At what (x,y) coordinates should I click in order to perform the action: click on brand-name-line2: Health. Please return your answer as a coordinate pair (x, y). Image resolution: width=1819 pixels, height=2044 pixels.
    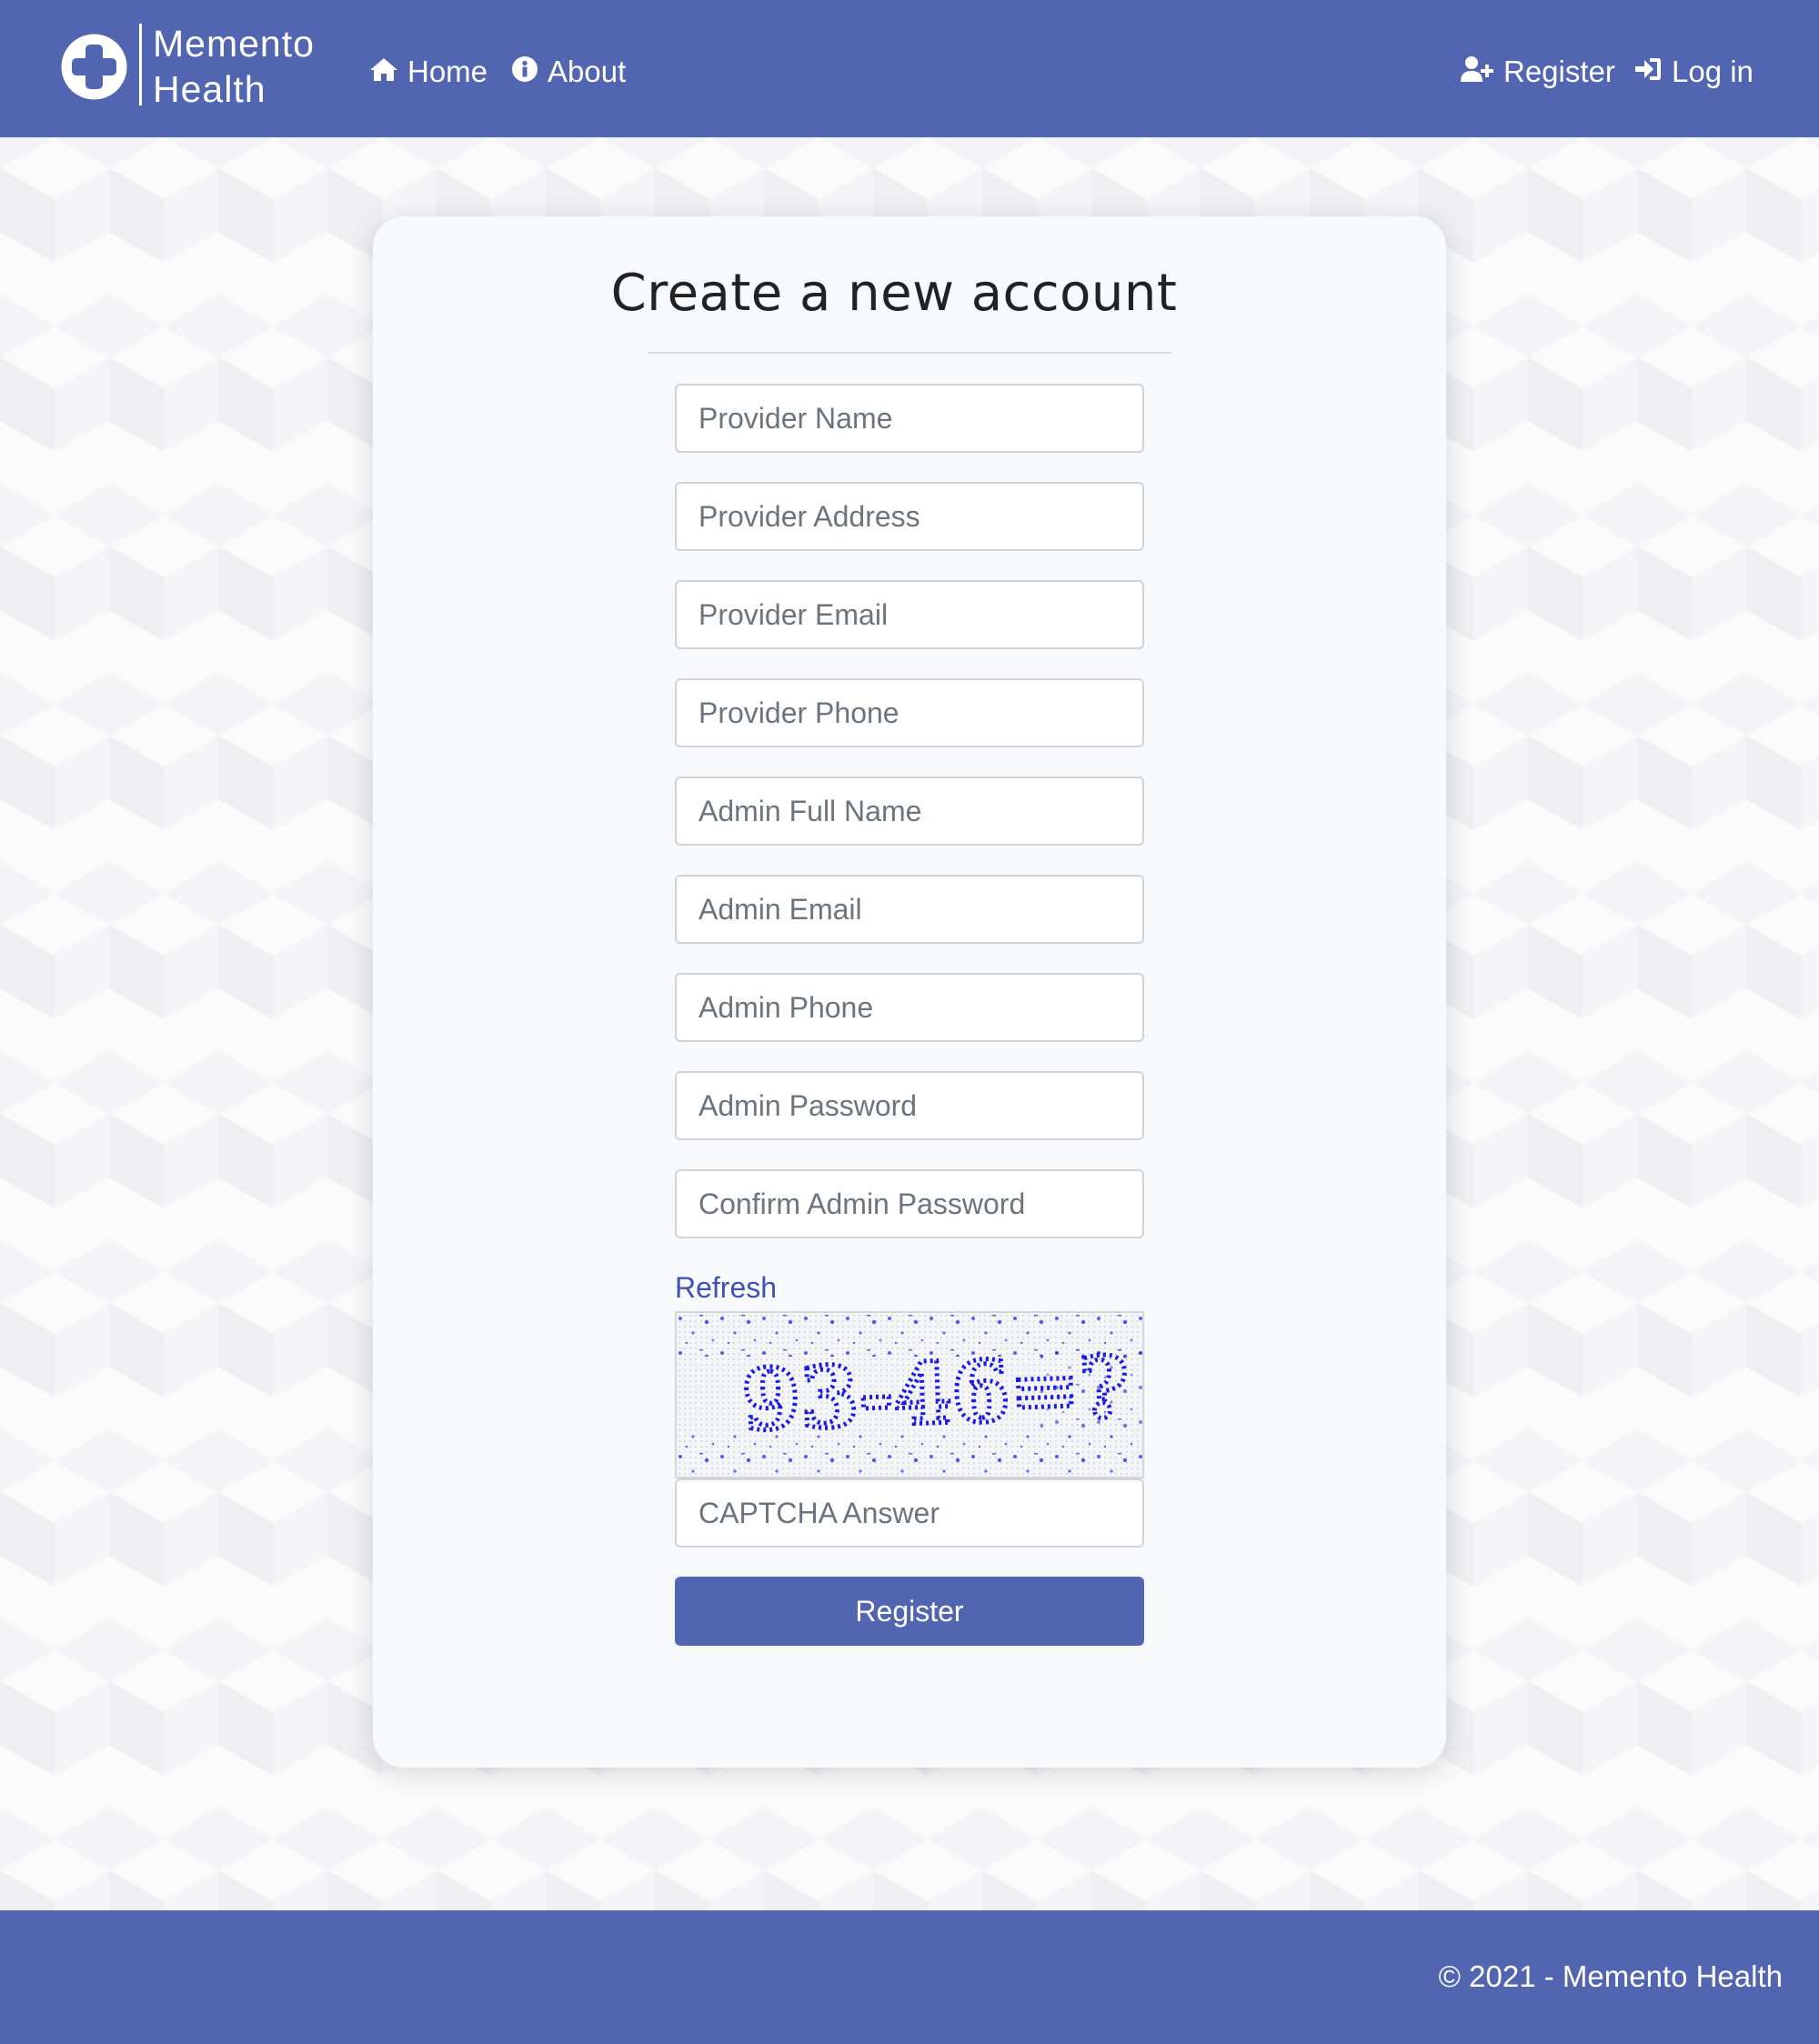
    Looking at the image, I should click on (209, 89).